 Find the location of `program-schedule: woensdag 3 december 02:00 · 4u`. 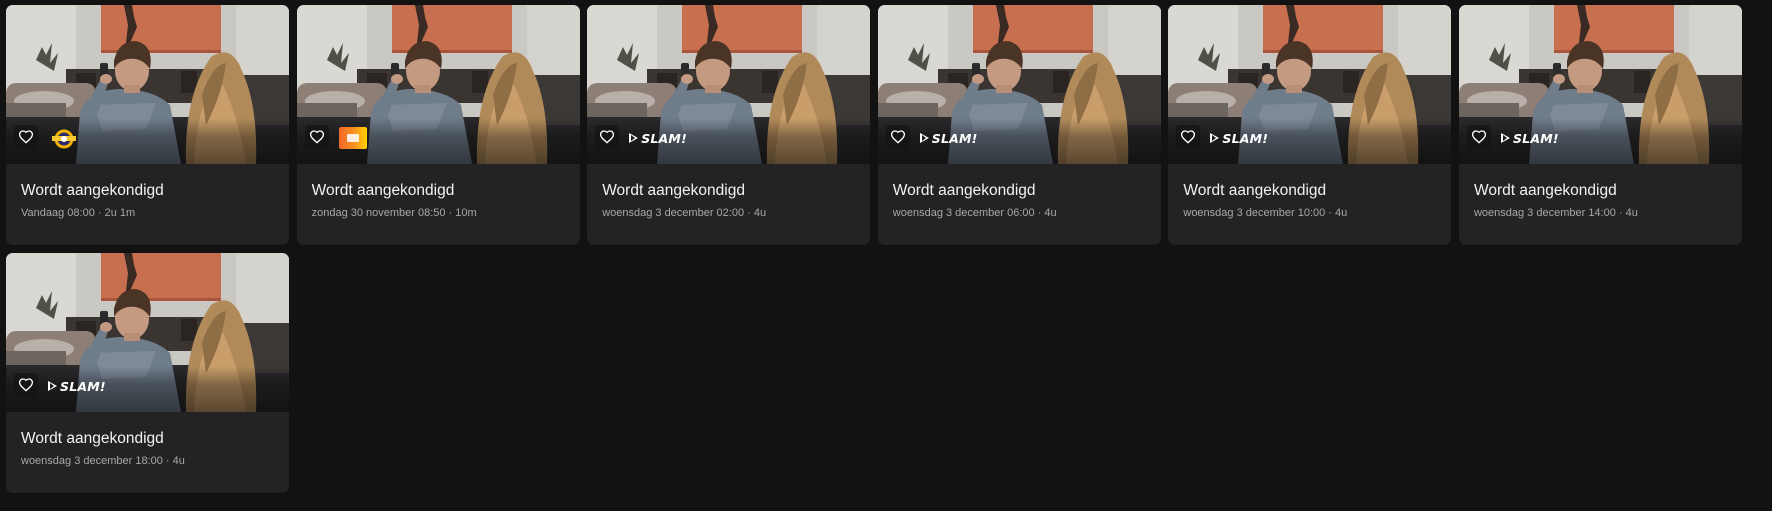

program-schedule: woensdag 3 december 02:00 · 4u is located at coordinates (684, 213).